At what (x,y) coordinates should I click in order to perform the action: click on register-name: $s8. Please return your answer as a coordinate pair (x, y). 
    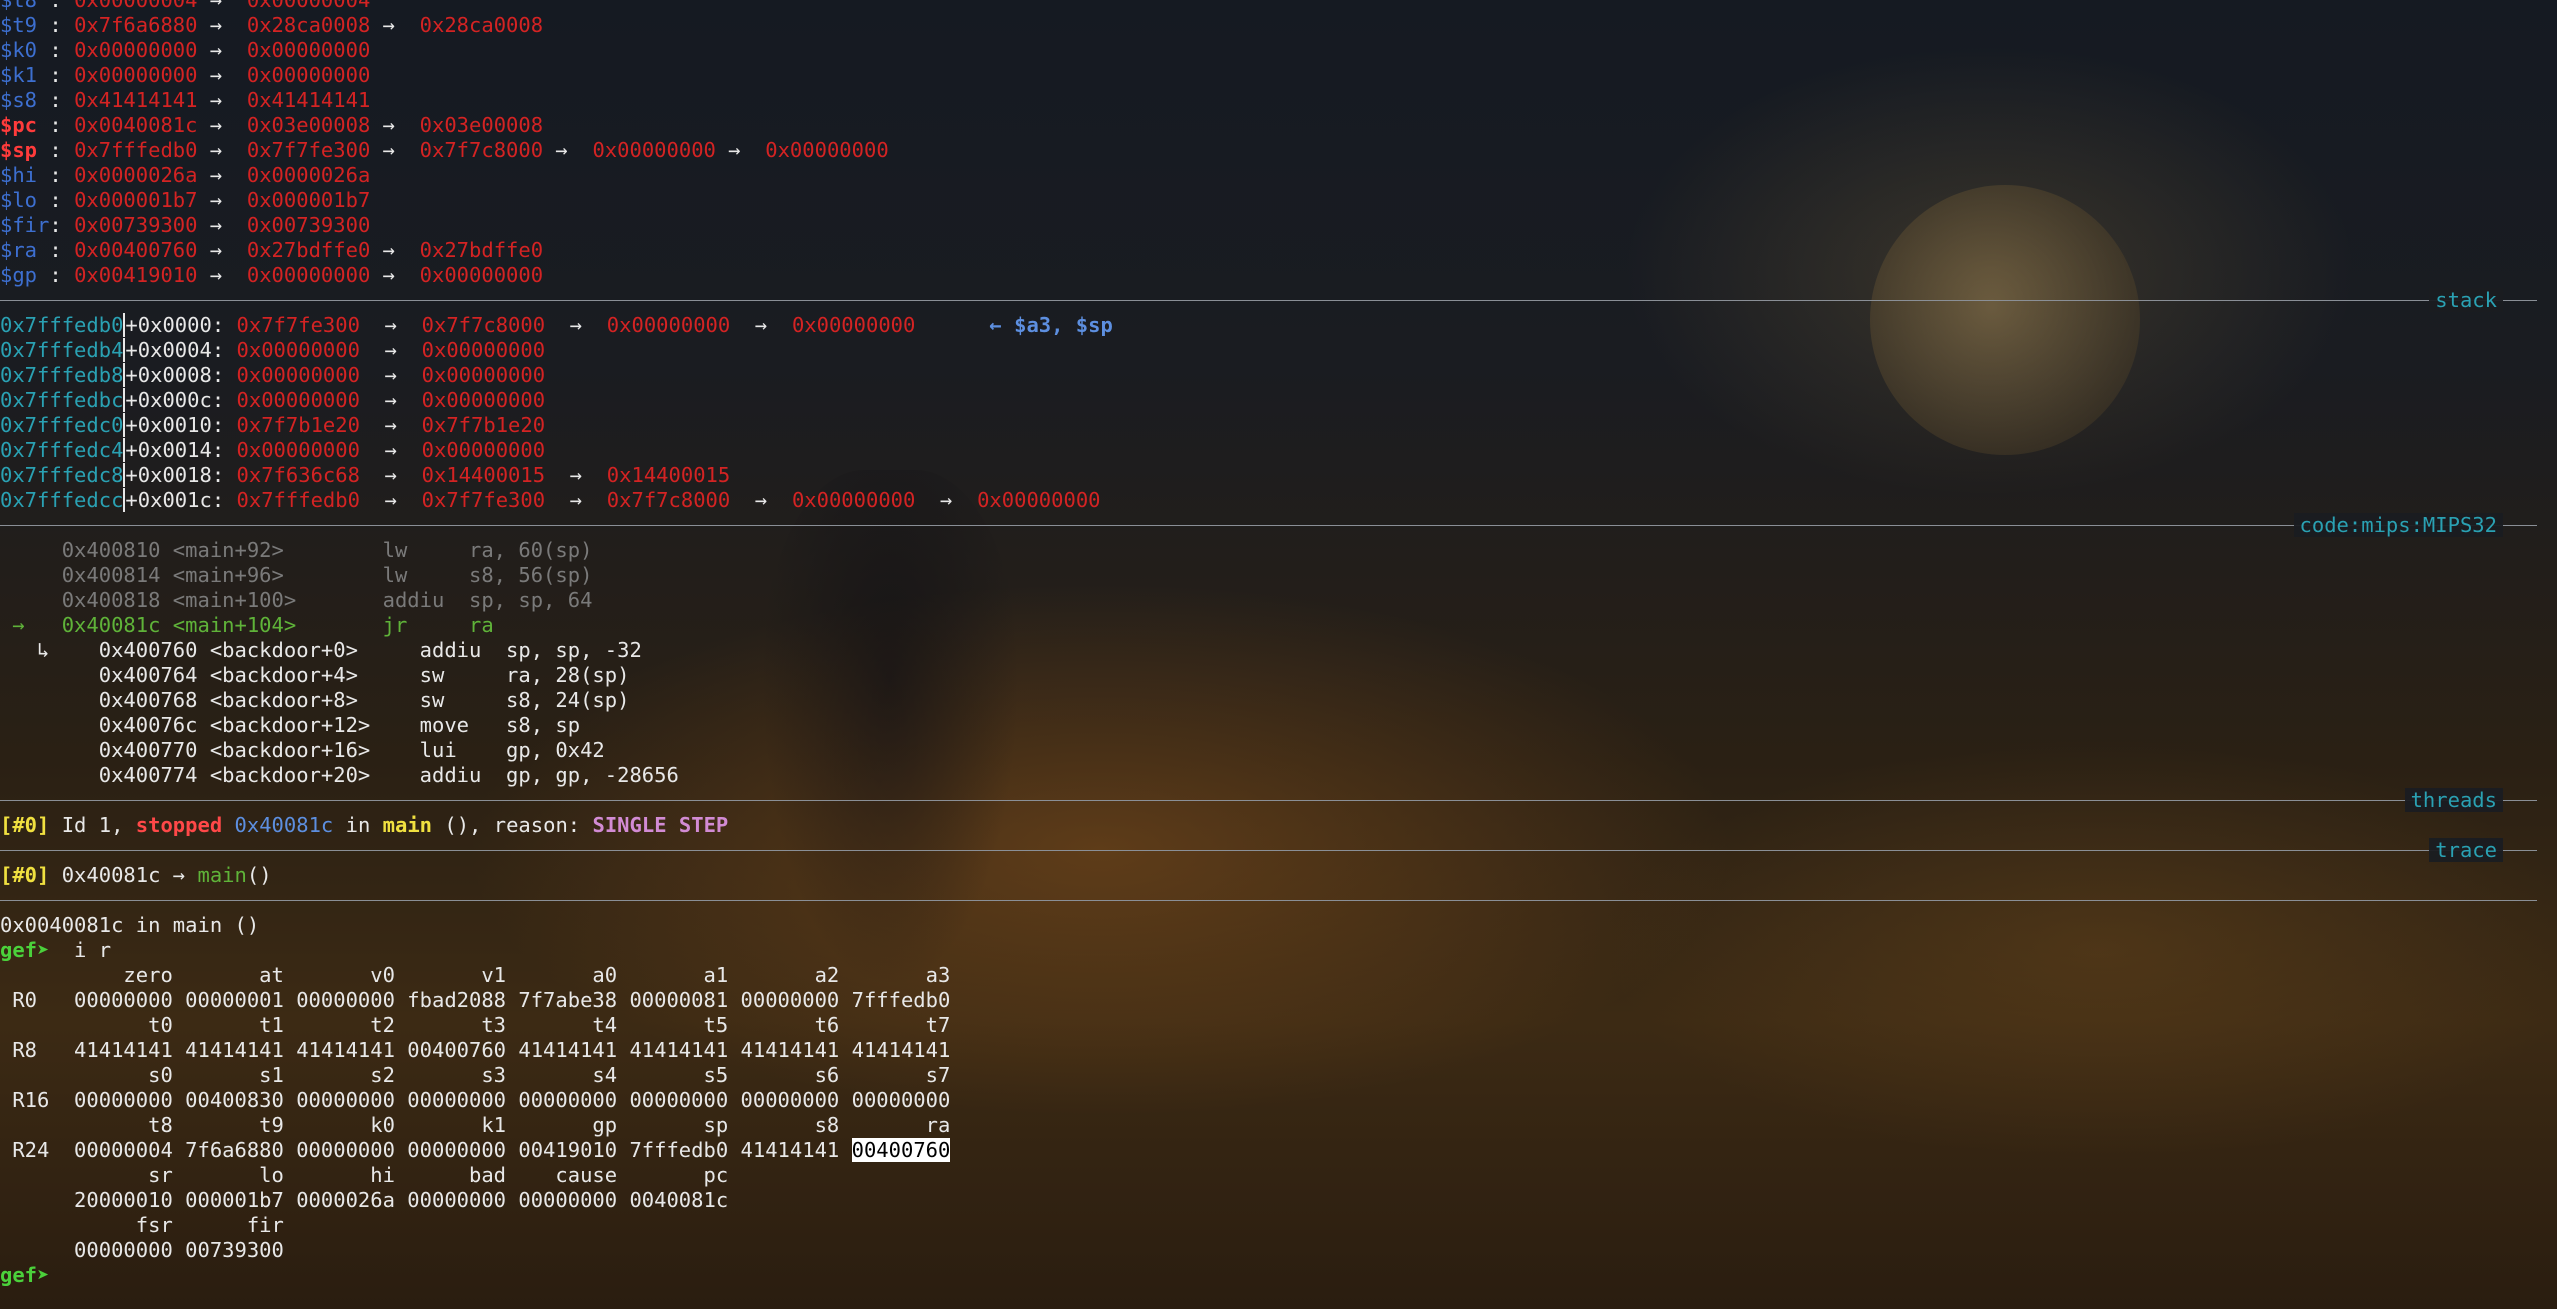
    Looking at the image, I should click on (25, 100).